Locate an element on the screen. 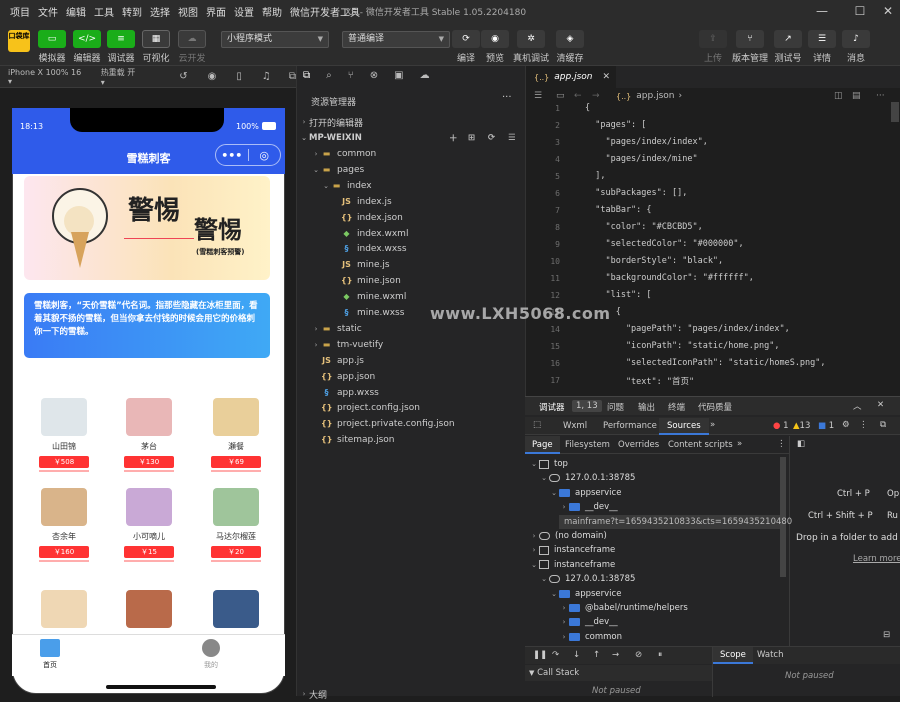 The width and height of the screenshot is (900, 702). tab-debugger: 调试器 is located at coordinates (552, 407).